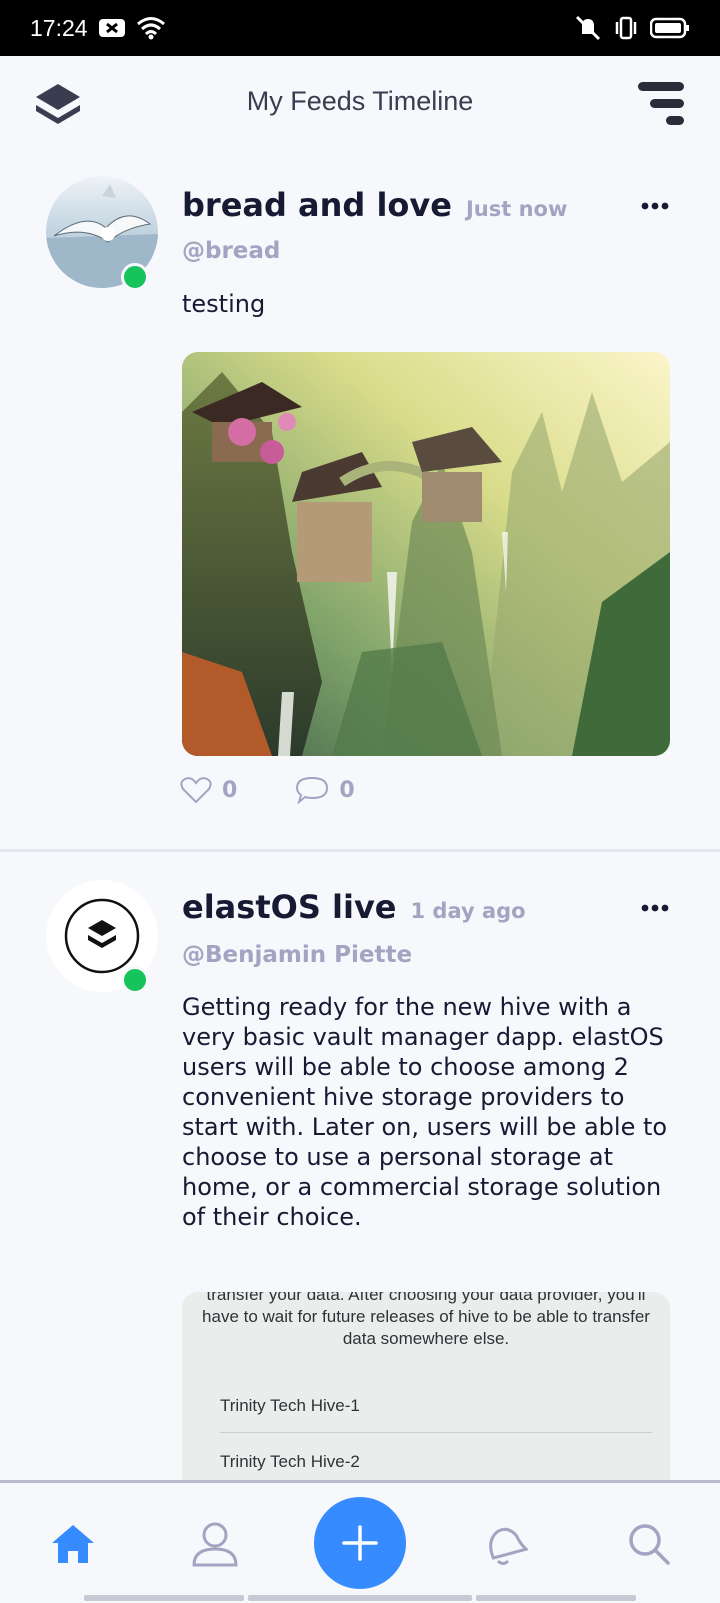  What do you see at coordinates (289, 907) in the screenshot?
I see `author-name-text: elastOS live` at bounding box center [289, 907].